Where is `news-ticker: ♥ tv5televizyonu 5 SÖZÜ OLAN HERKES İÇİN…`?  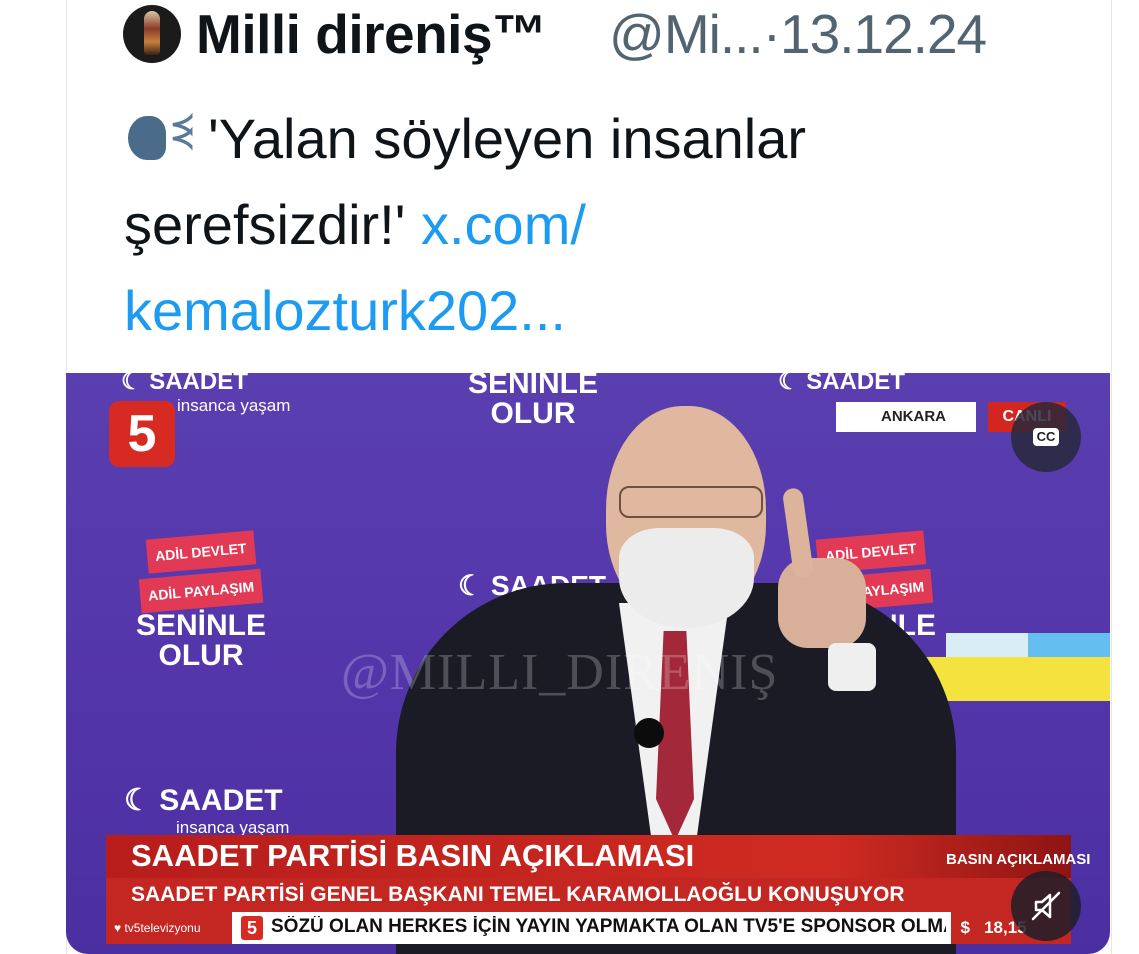 news-ticker: ♥ tv5televizyonu 5 SÖZÜ OLAN HERKES İÇİN… is located at coordinates (588, 928).